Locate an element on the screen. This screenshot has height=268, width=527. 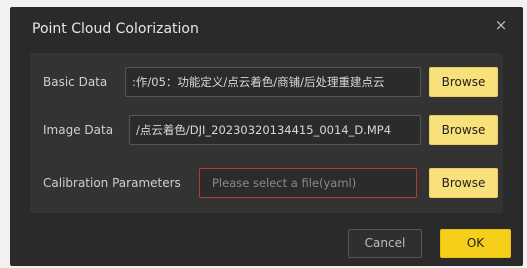
basic-data-browse-button: Browse is located at coordinates (463, 82).